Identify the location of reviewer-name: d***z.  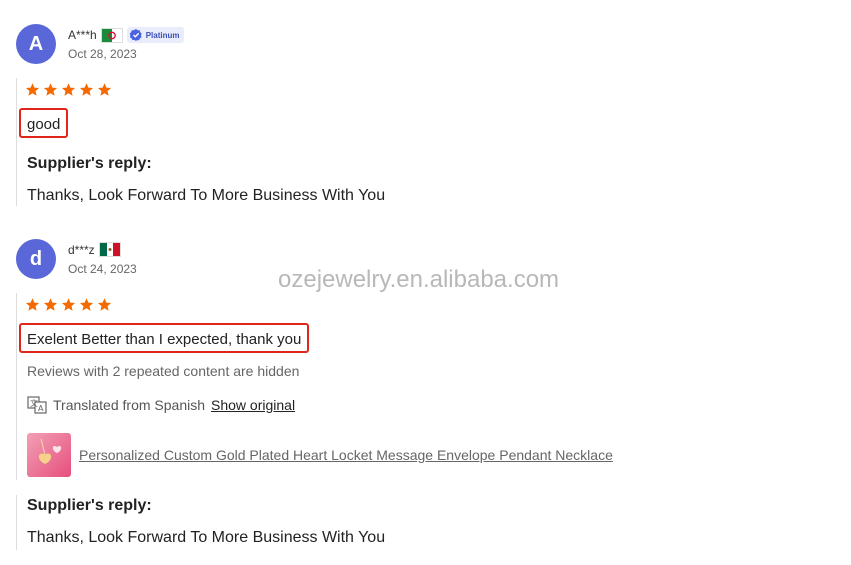
(94, 249).